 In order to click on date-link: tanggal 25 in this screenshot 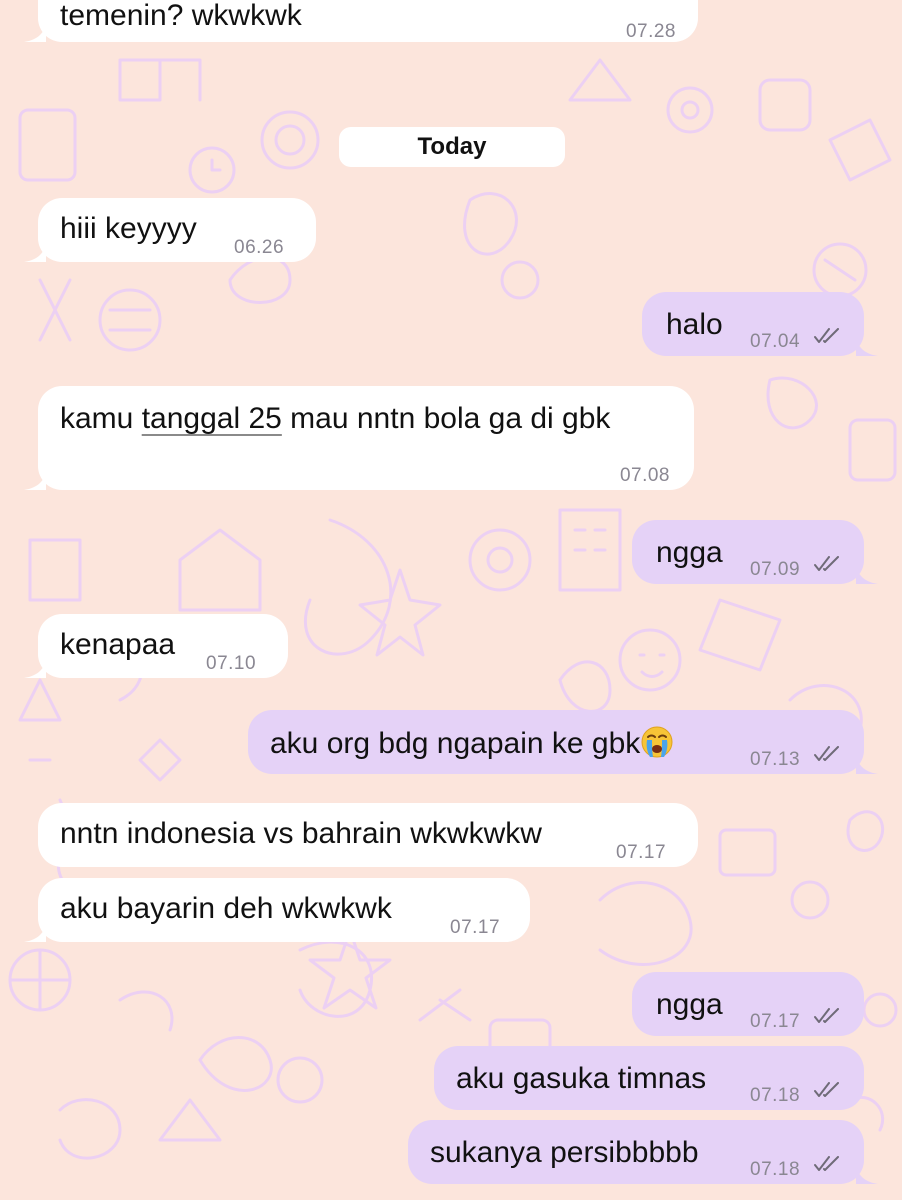, I will do `click(212, 418)`.